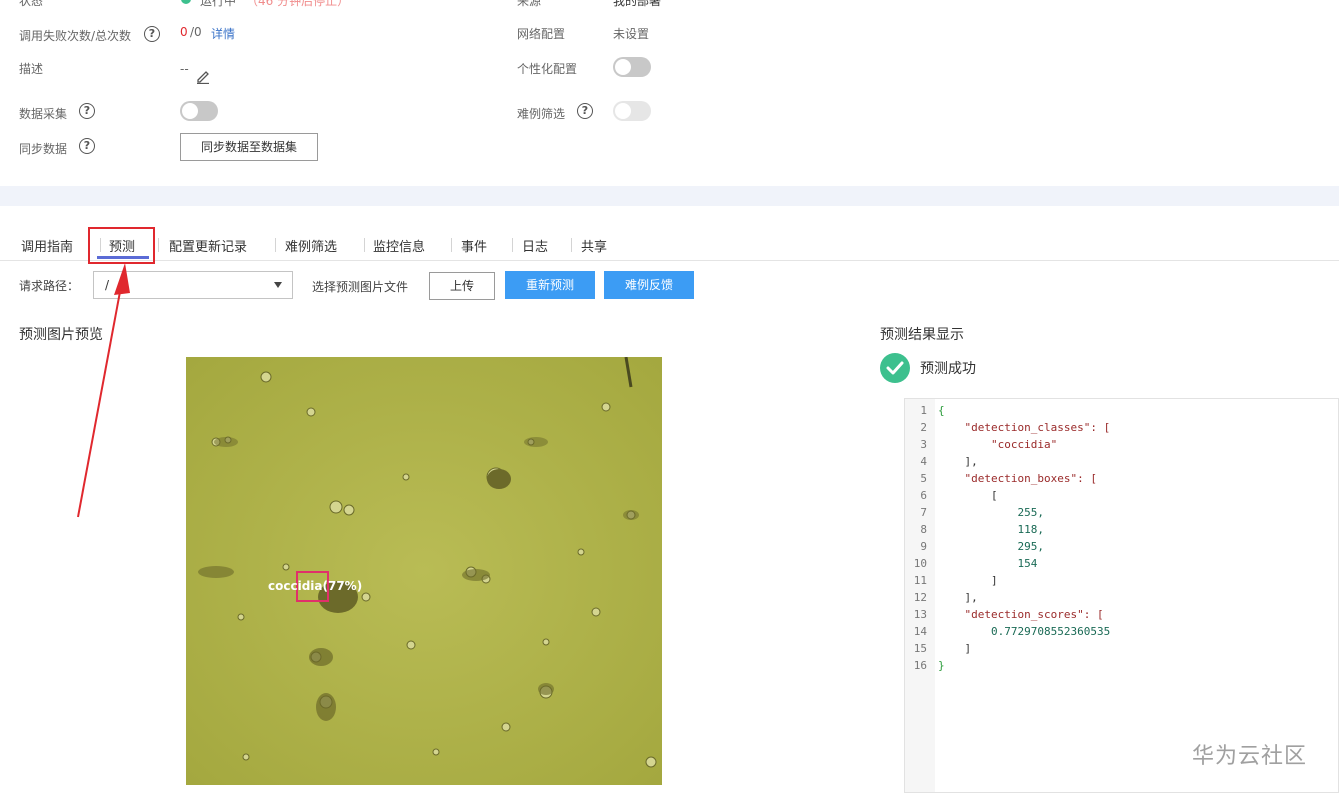  I want to click on code-line: 118,, so click(991, 529).